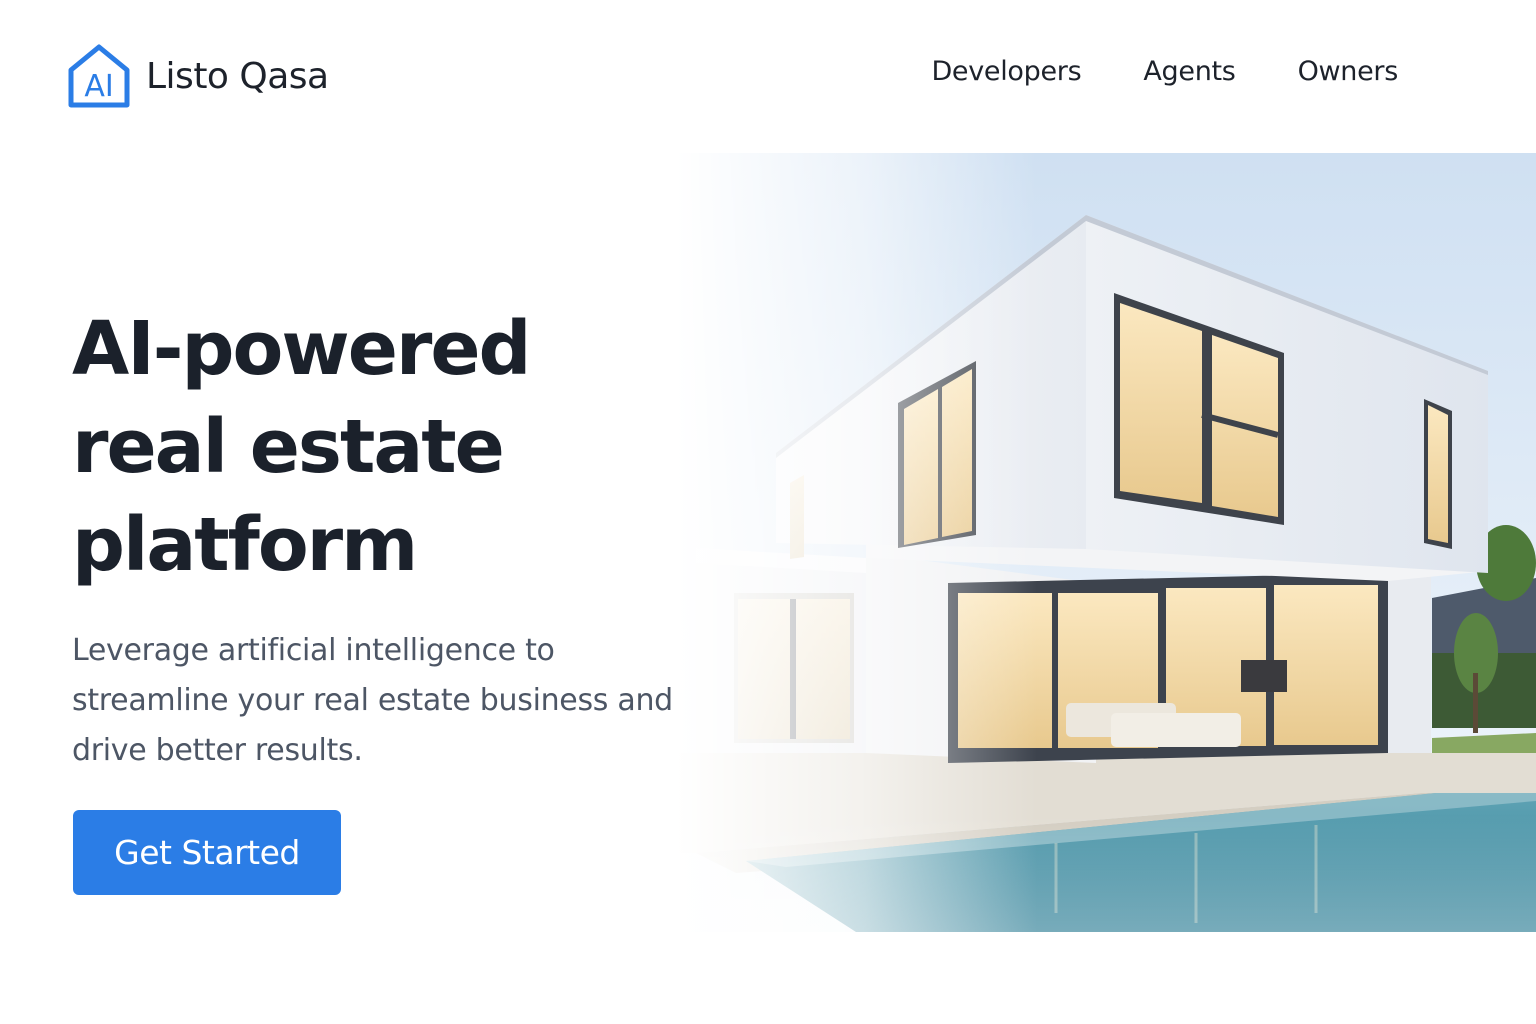  What do you see at coordinates (768, 75) in the screenshot?
I see `site-header: AI Listo Qasa Developers Agents Owners` at bounding box center [768, 75].